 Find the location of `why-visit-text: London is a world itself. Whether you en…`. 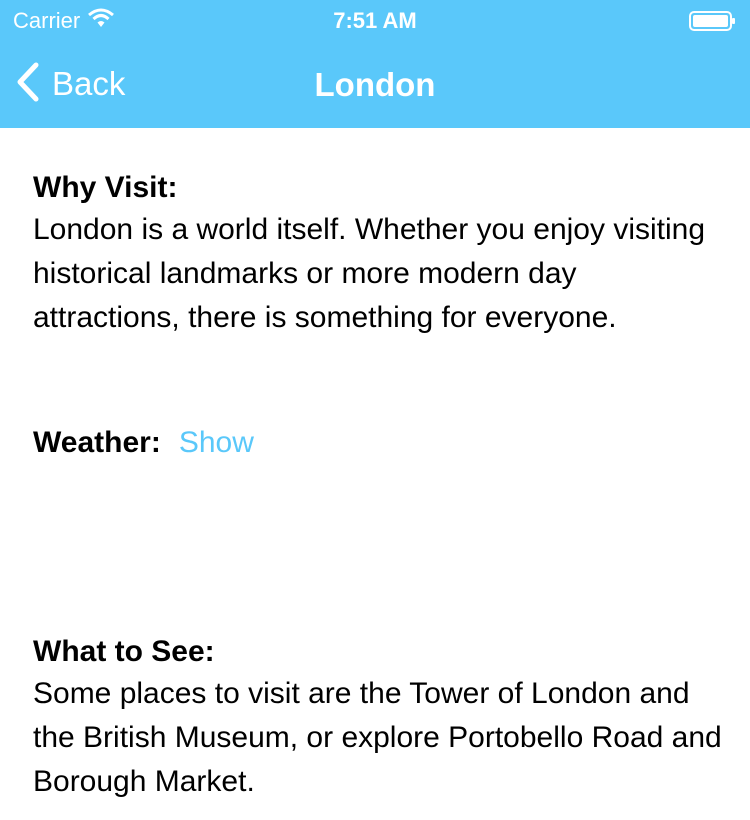

why-visit-text: London is a world itself. Whether you en… is located at coordinates (369, 273).